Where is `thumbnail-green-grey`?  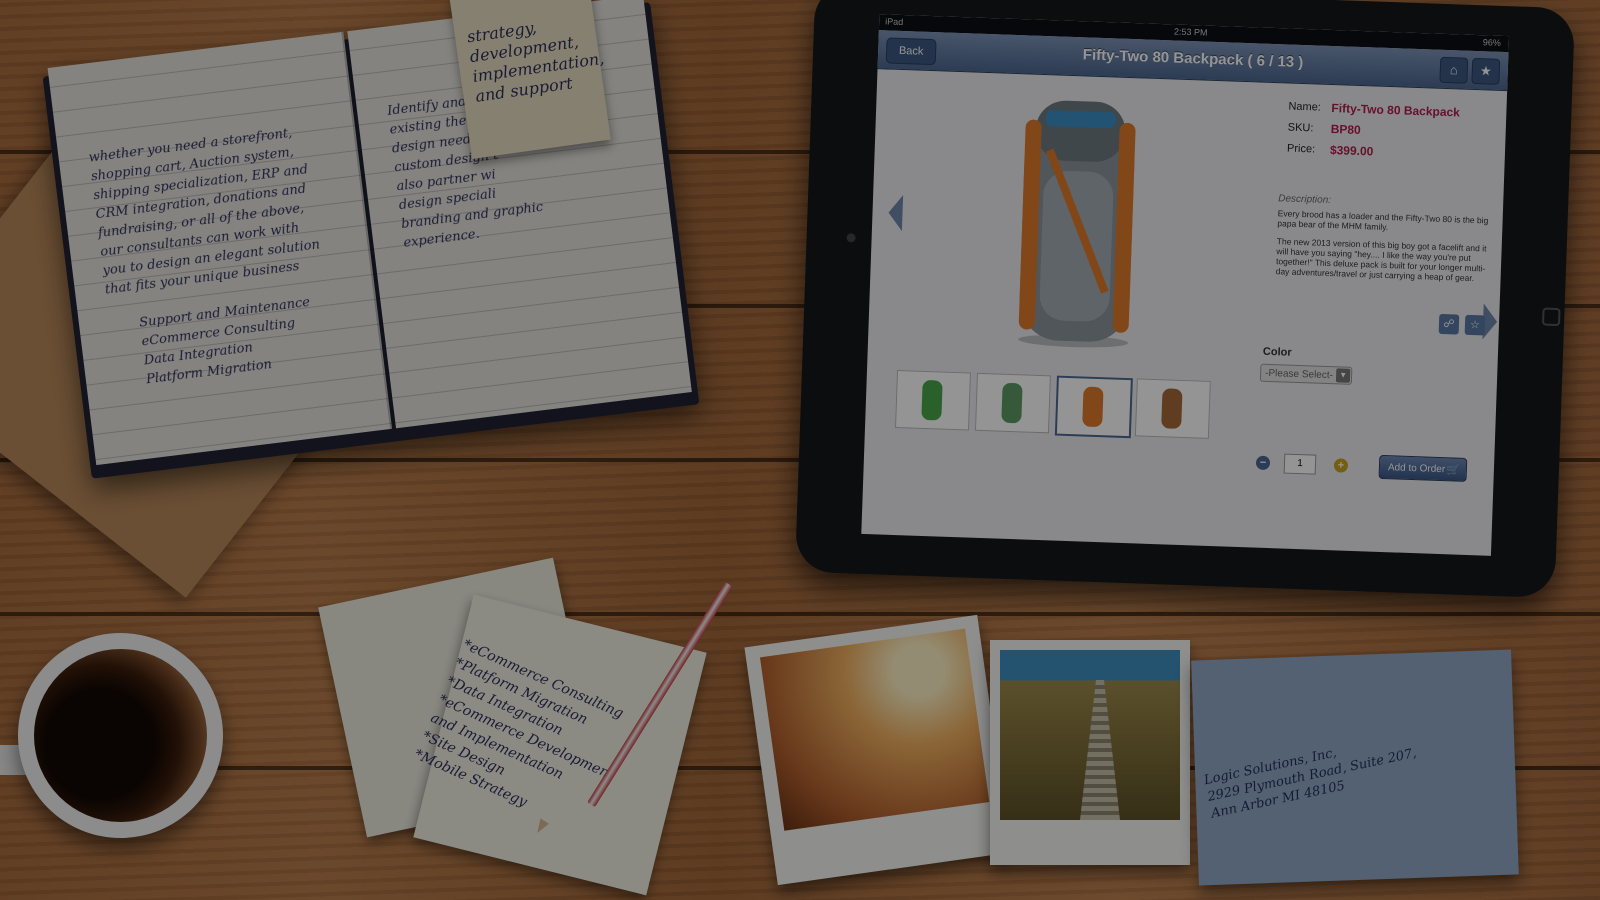 thumbnail-green-grey is located at coordinates (1012, 403).